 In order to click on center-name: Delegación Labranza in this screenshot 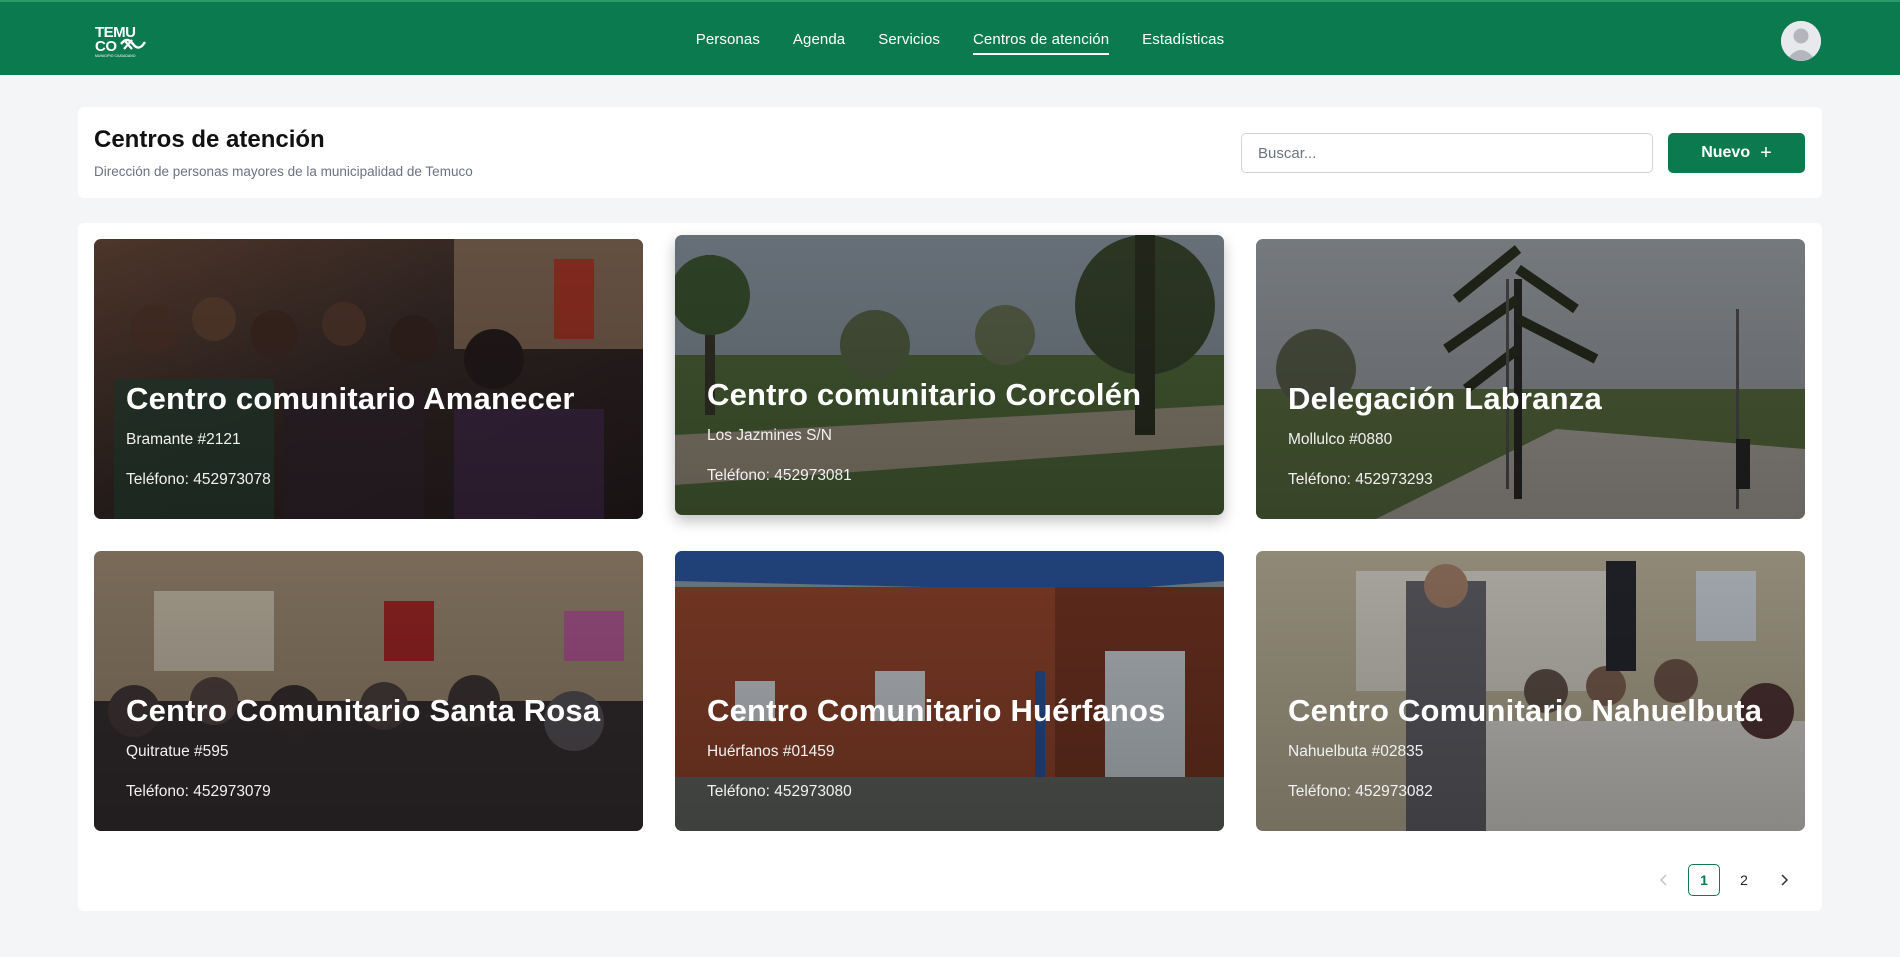, I will do `click(1445, 398)`.